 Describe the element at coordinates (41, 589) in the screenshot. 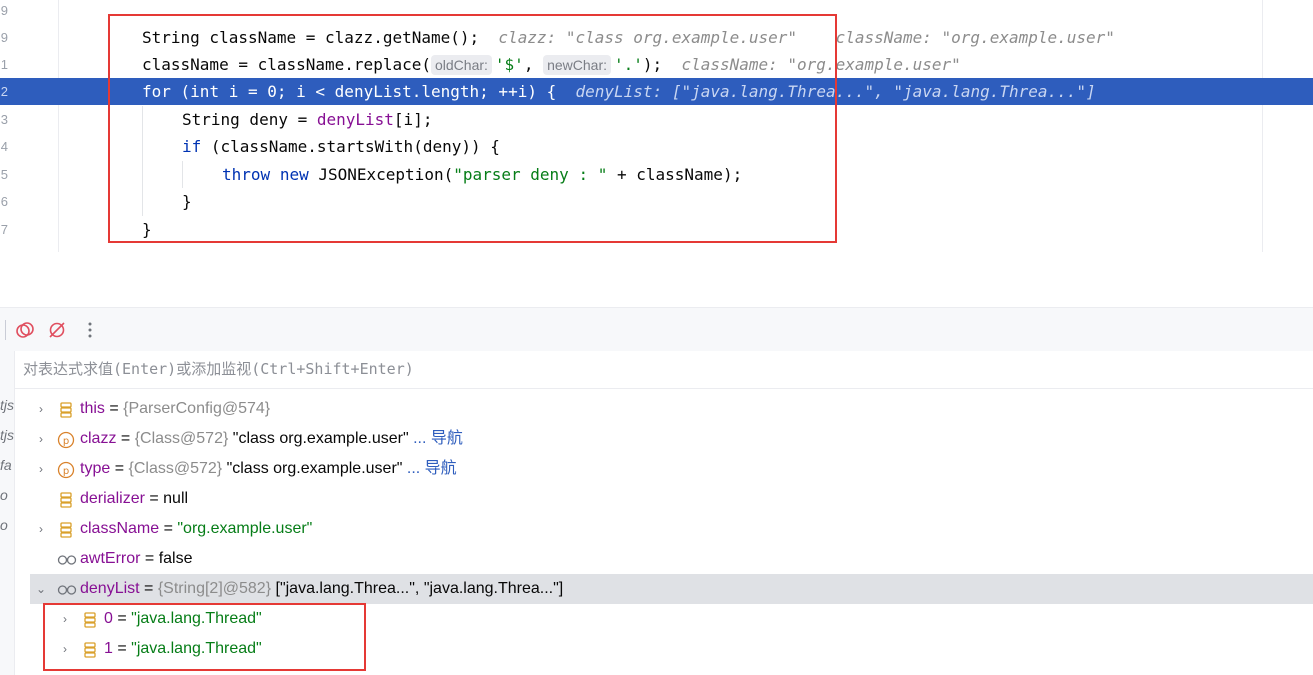

I see `chevron-down-icon: ⌄` at that location.